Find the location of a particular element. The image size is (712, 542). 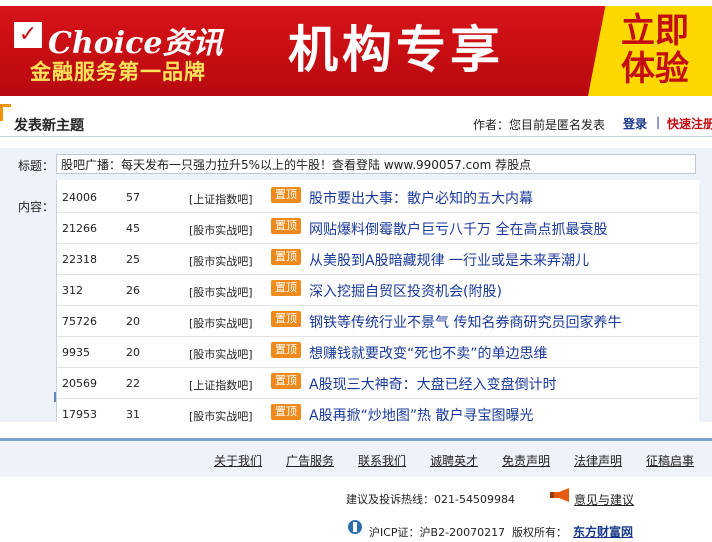

icp-badge-icon is located at coordinates (355, 527).